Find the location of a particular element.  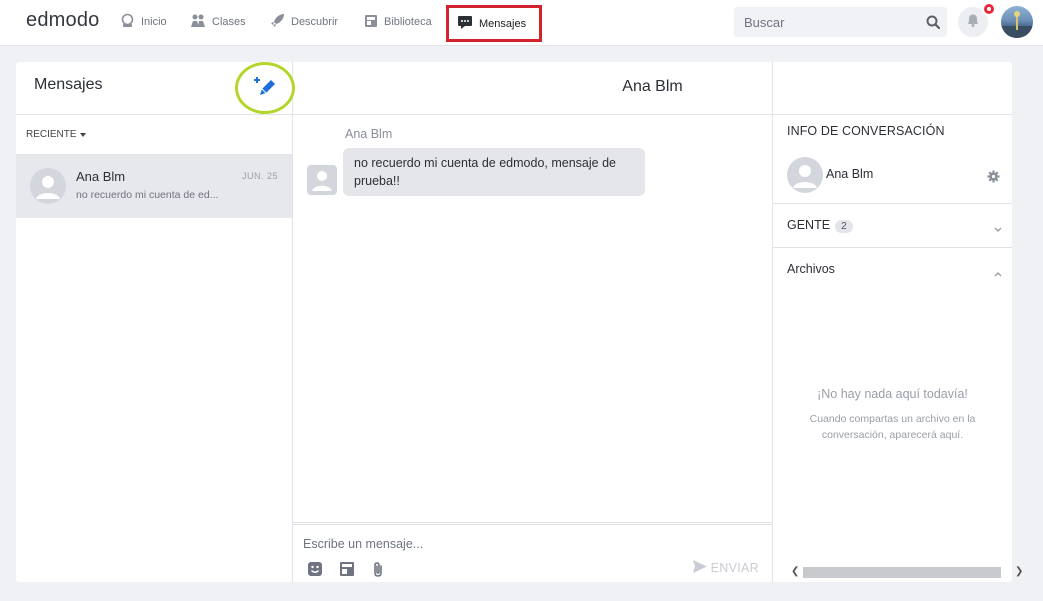

send-button: ENVIAR is located at coordinates (725, 568).